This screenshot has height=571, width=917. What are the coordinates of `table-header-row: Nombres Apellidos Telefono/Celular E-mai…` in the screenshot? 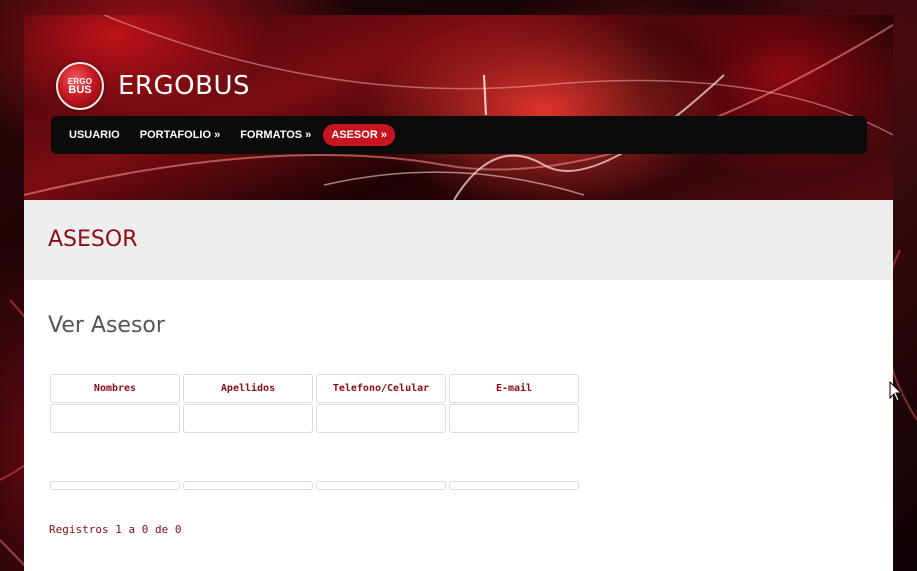 It's located at (316, 388).